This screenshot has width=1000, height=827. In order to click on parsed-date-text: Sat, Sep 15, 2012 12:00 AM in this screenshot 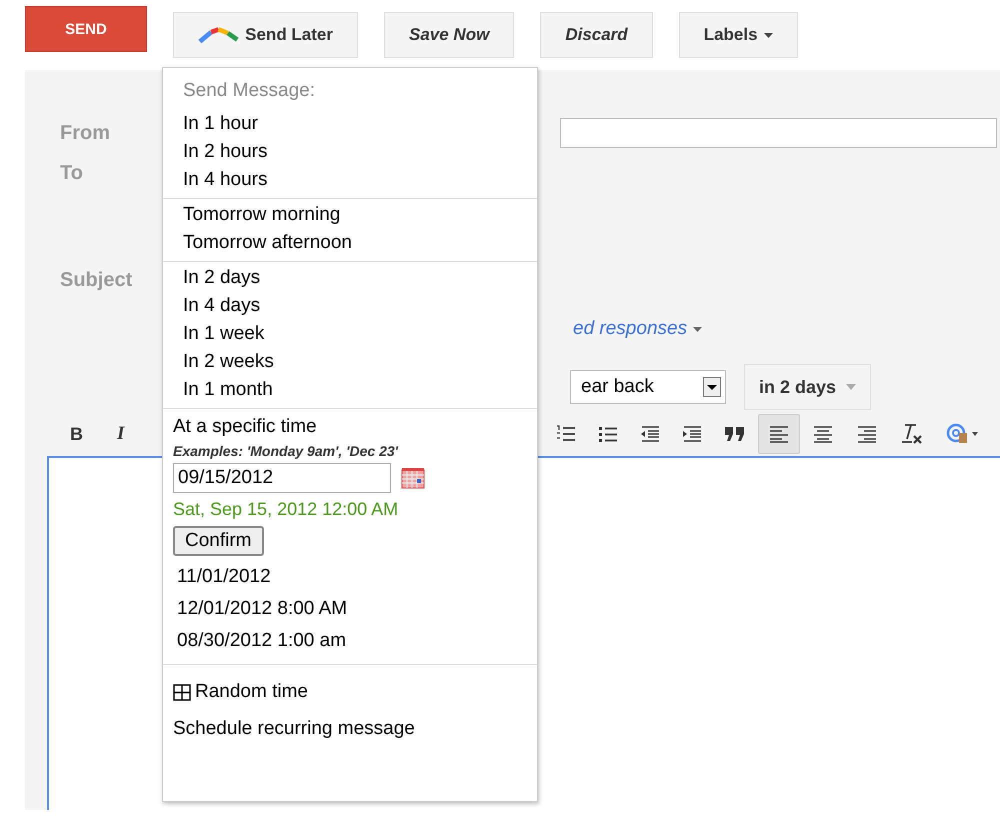, I will do `click(286, 509)`.